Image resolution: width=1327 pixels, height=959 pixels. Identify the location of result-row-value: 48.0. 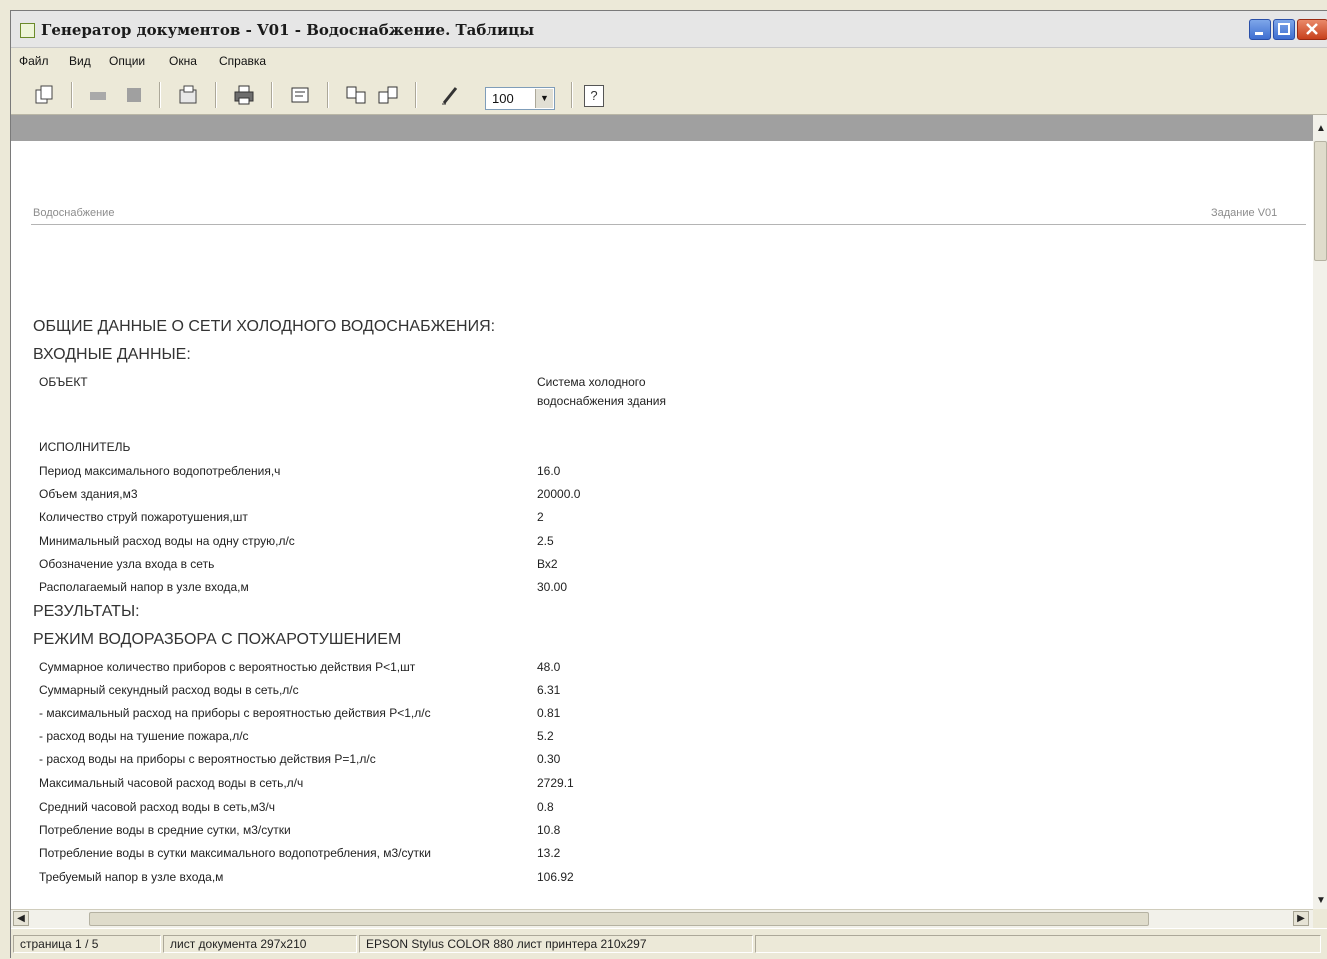
(549, 667).